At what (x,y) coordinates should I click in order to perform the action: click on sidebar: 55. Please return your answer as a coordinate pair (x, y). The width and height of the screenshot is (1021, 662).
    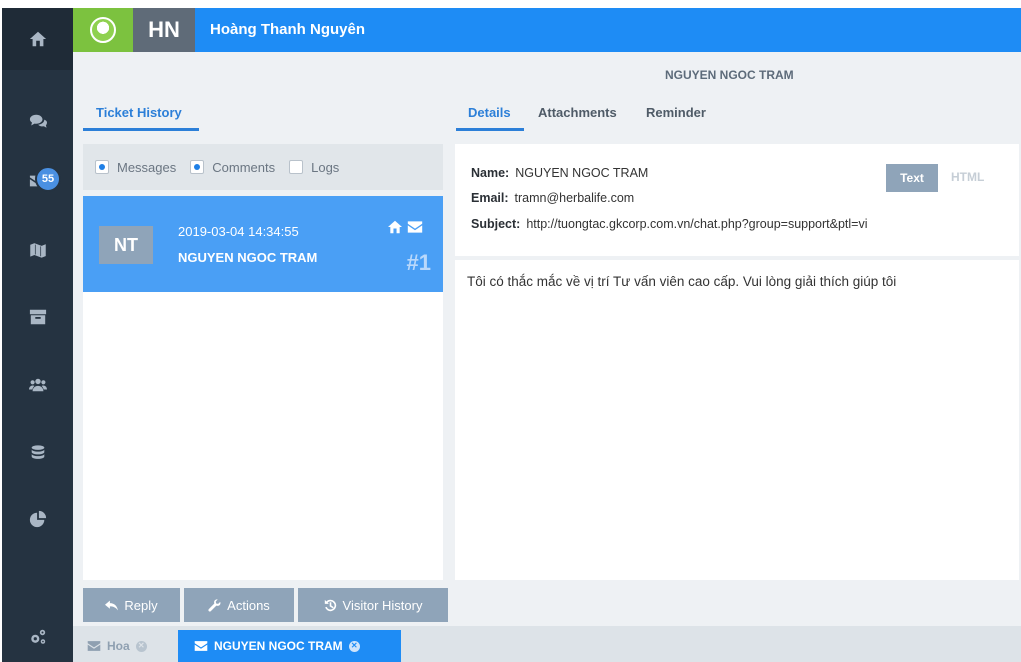
    Looking at the image, I should click on (37, 335).